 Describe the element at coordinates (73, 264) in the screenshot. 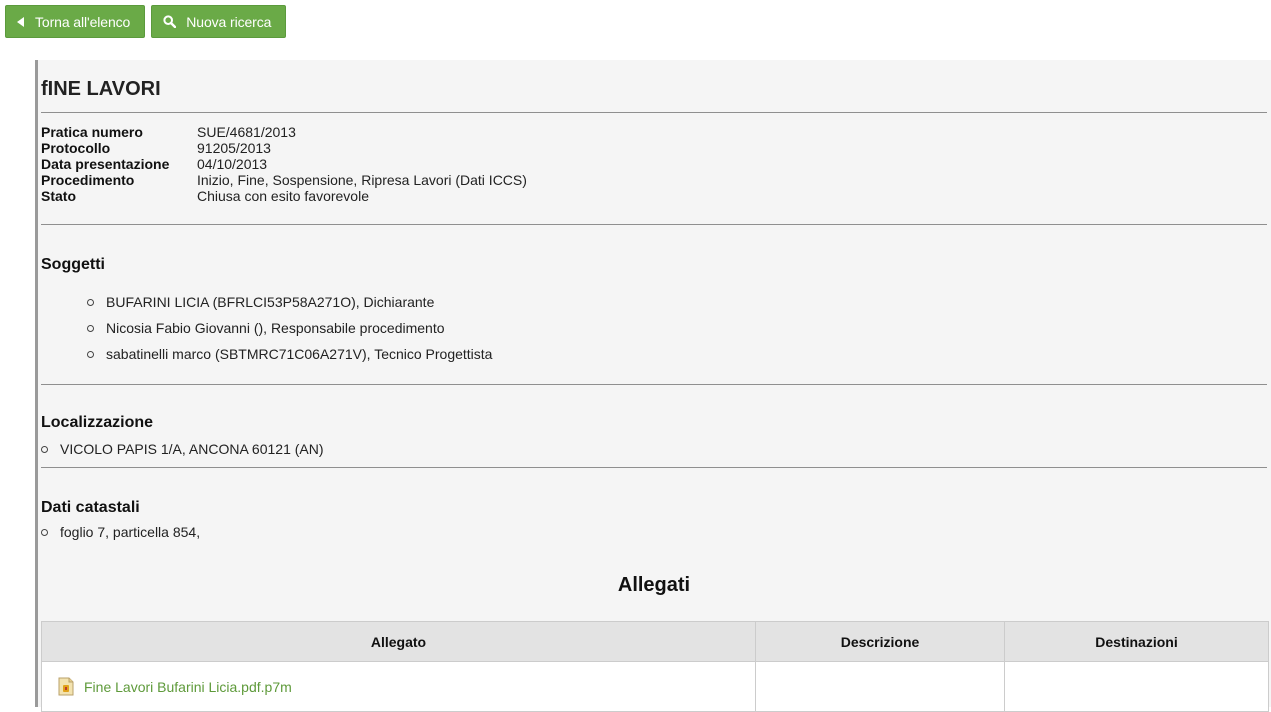

I see `soggetti-heading: Soggetti` at that location.